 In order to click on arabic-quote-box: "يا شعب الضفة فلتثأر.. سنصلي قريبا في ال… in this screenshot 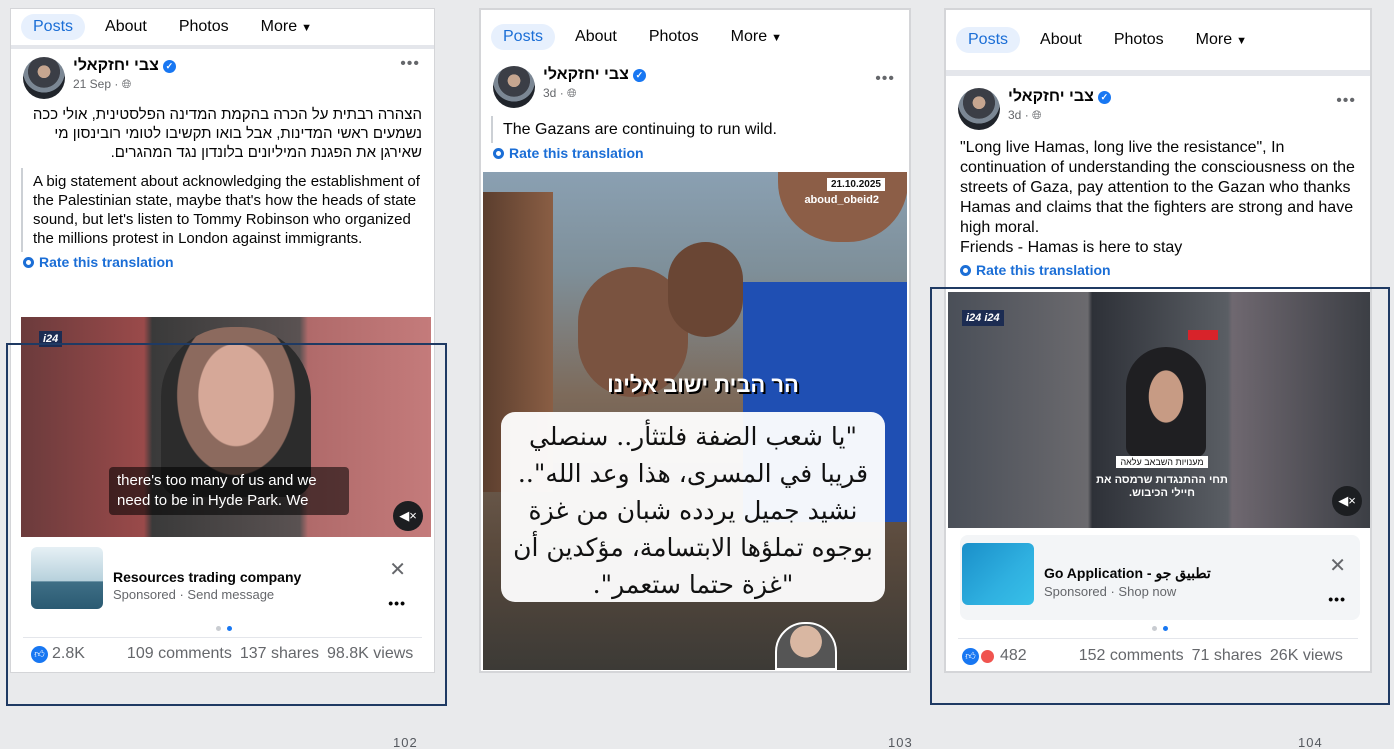, I will do `click(693, 507)`.